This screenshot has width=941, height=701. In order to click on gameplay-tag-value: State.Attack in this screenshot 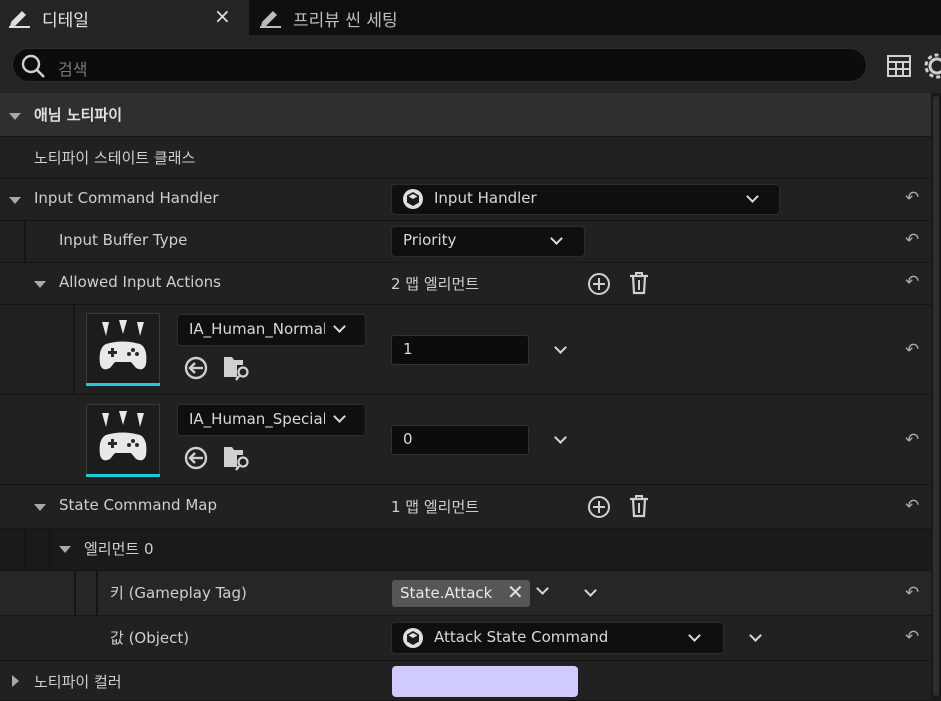, I will do `click(446, 593)`.